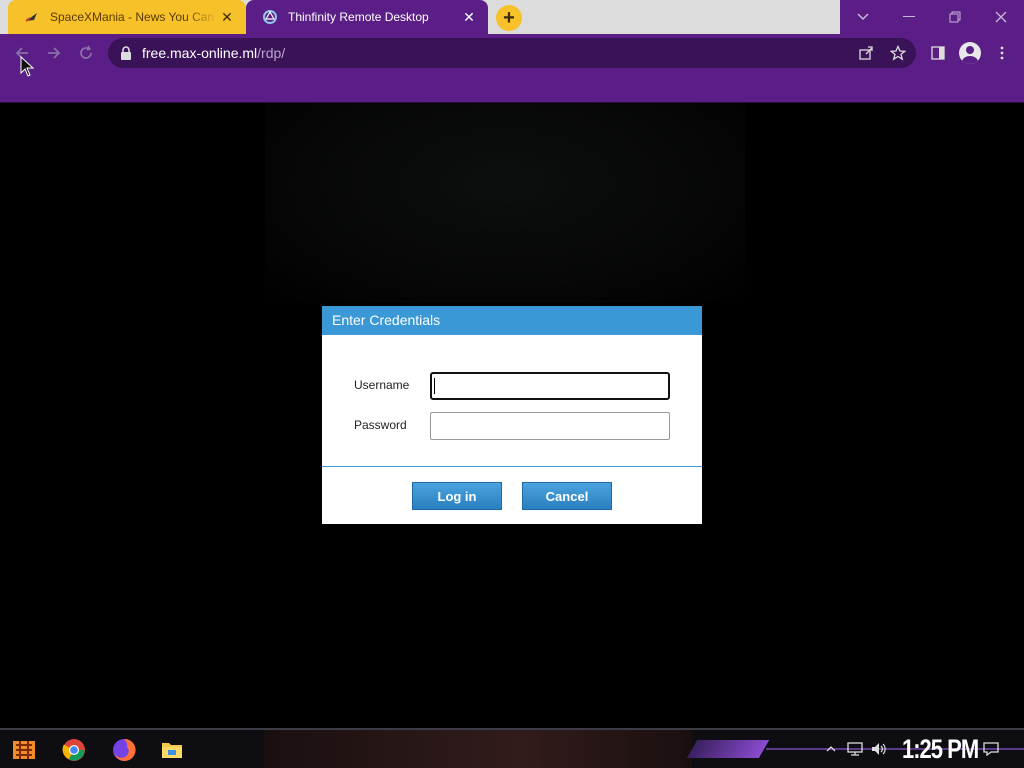  Describe the element at coordinates (24, 750) in the screenshot. I see `start-icon` at that location.